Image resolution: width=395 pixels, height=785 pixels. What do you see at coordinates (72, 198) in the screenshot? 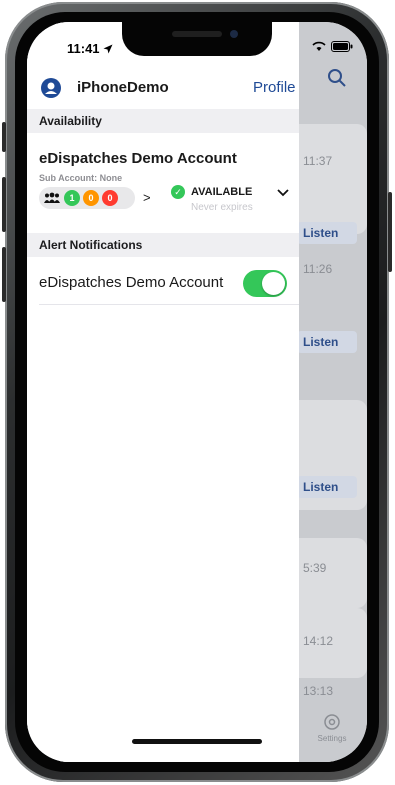
I see `count-available: 1` at bounding box center [72, 198].